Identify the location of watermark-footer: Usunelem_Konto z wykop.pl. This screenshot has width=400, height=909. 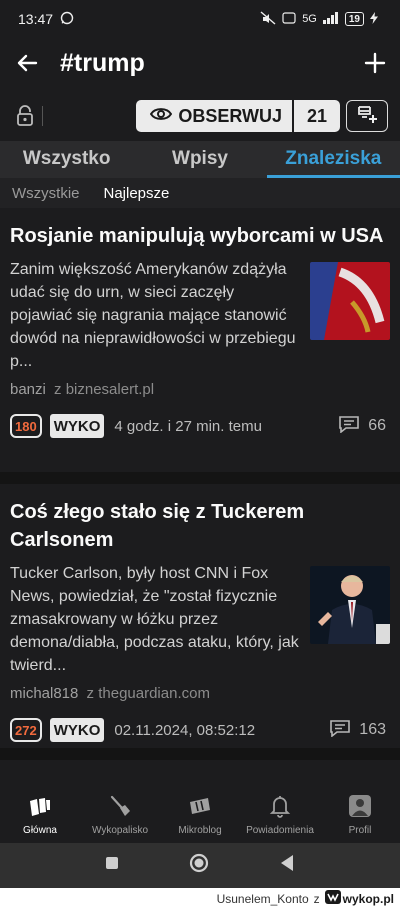
(200, 898).